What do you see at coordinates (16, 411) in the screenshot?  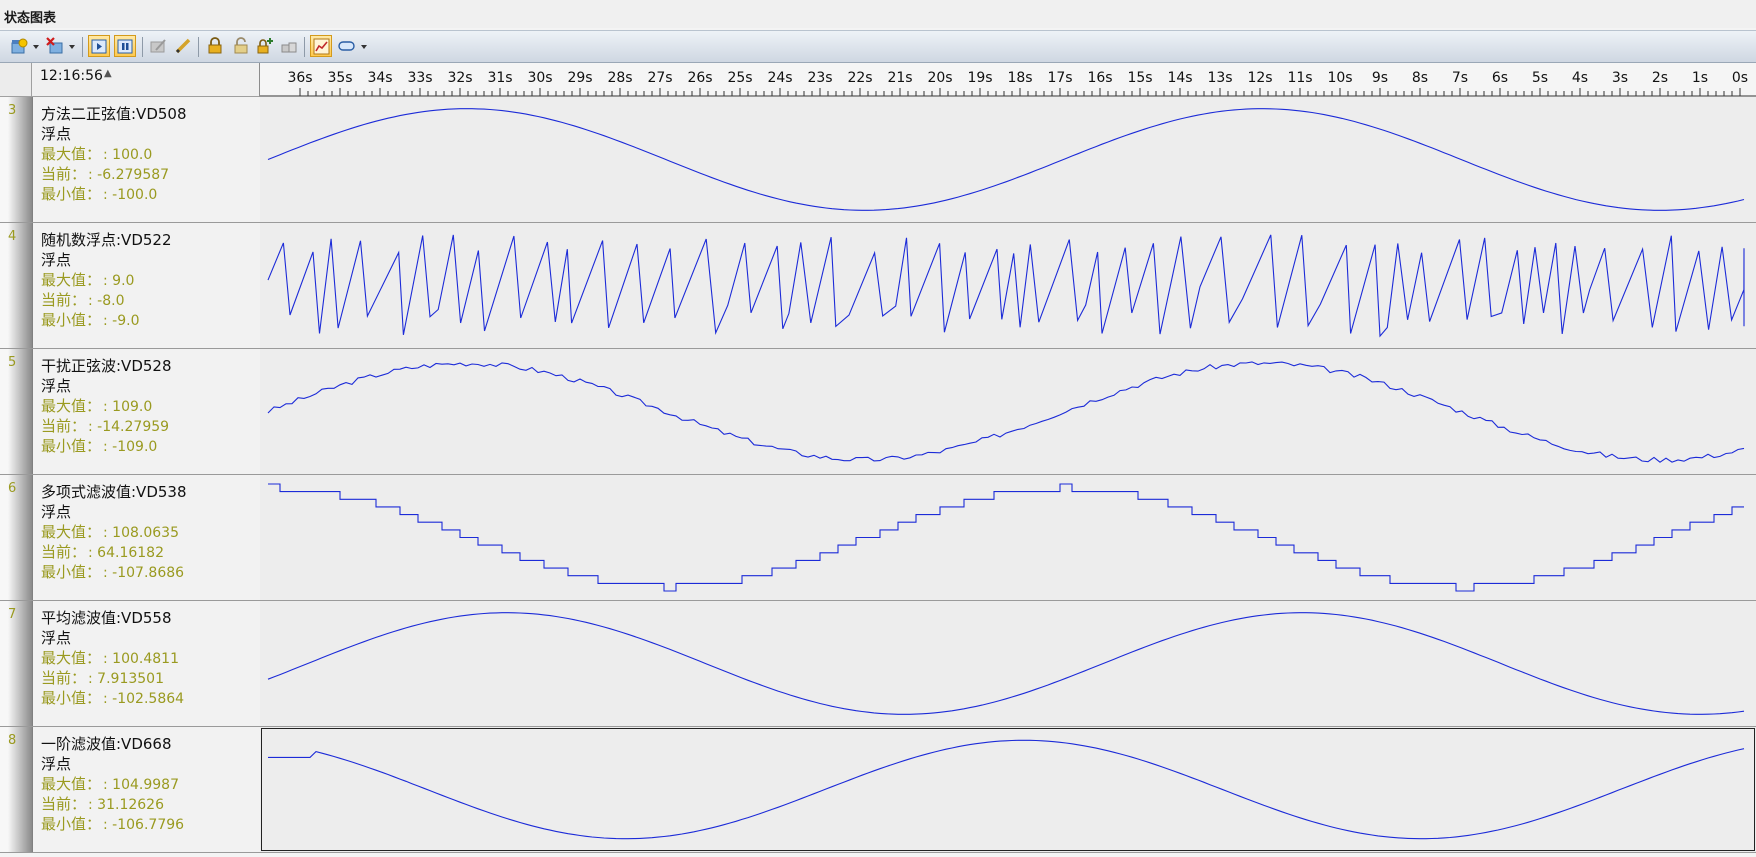 I see `trace-index: 5` at bounding box center [16, 411].